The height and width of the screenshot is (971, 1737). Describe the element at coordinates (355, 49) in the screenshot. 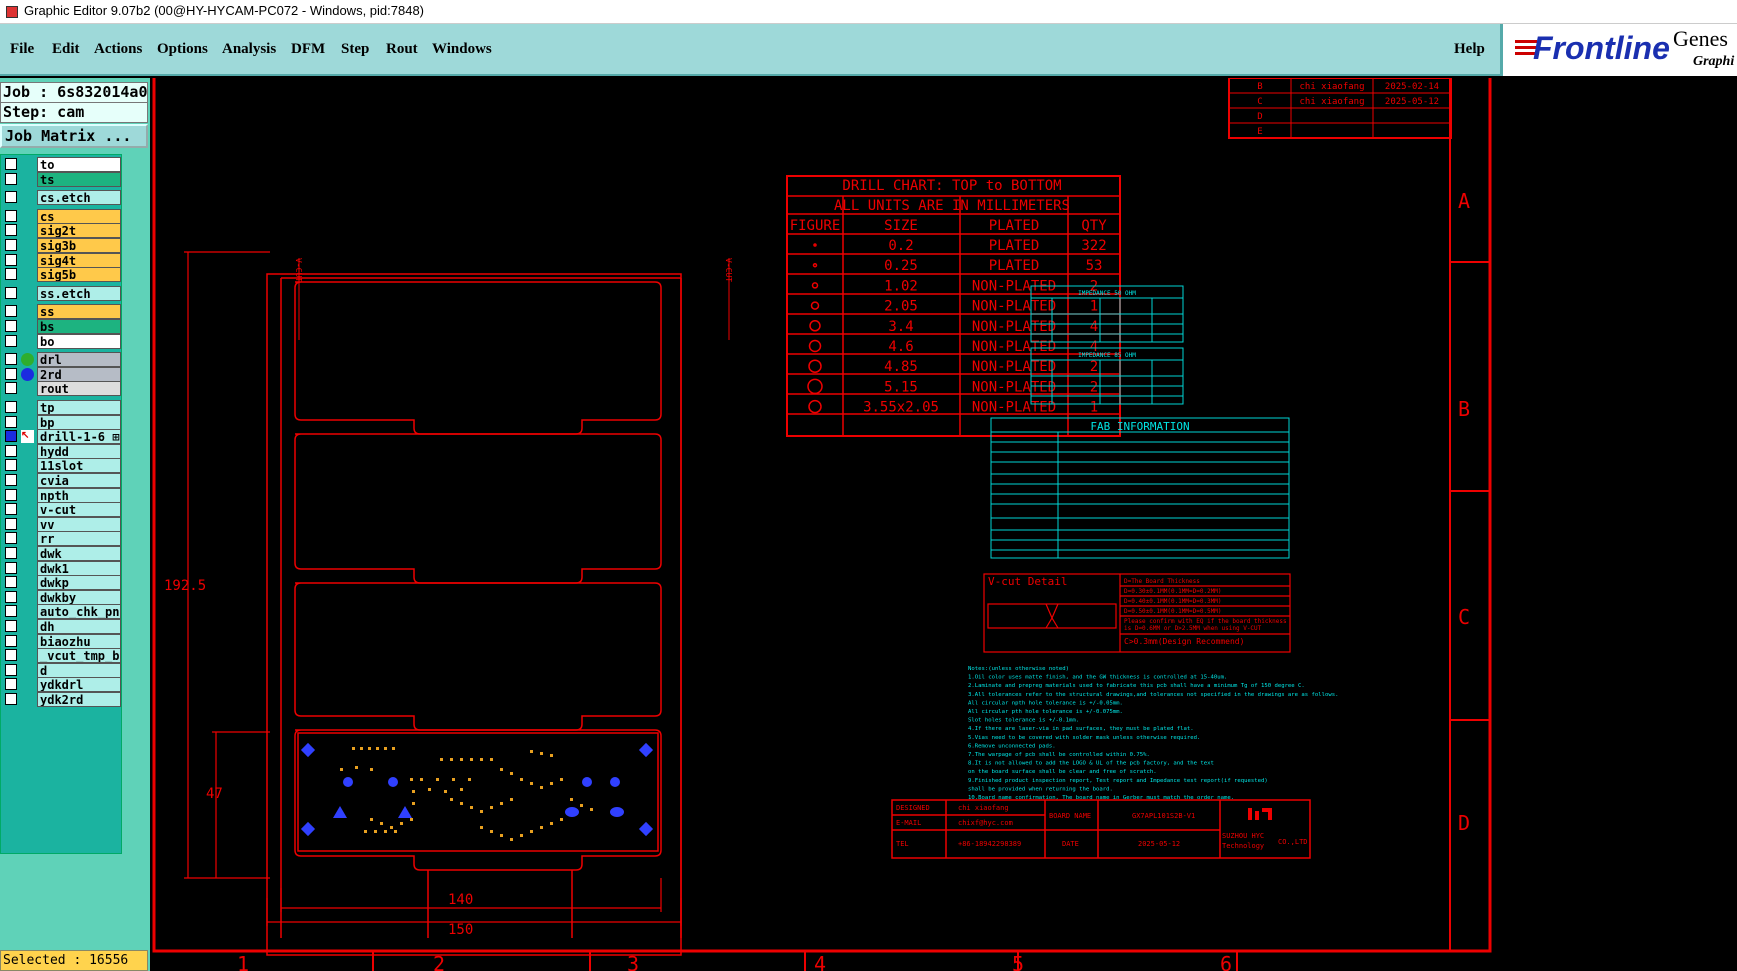

I see `menu-step: Step` at that location.